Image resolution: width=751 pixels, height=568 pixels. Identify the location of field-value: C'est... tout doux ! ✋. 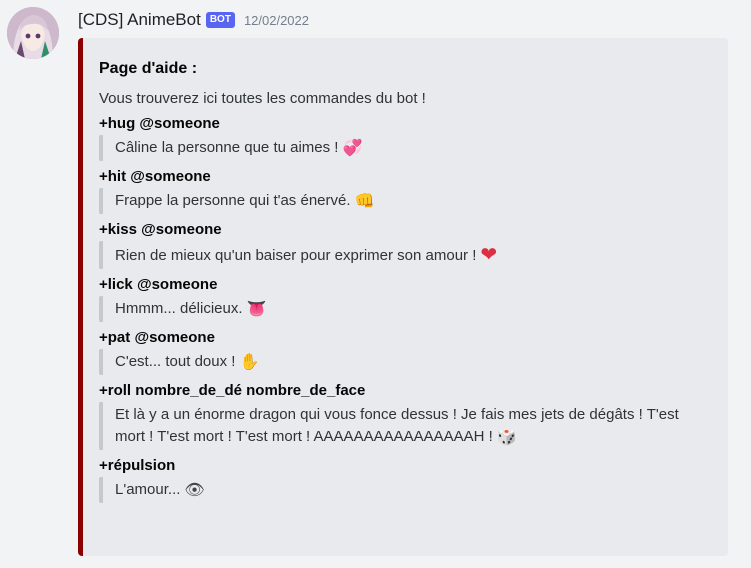
(405, 362).